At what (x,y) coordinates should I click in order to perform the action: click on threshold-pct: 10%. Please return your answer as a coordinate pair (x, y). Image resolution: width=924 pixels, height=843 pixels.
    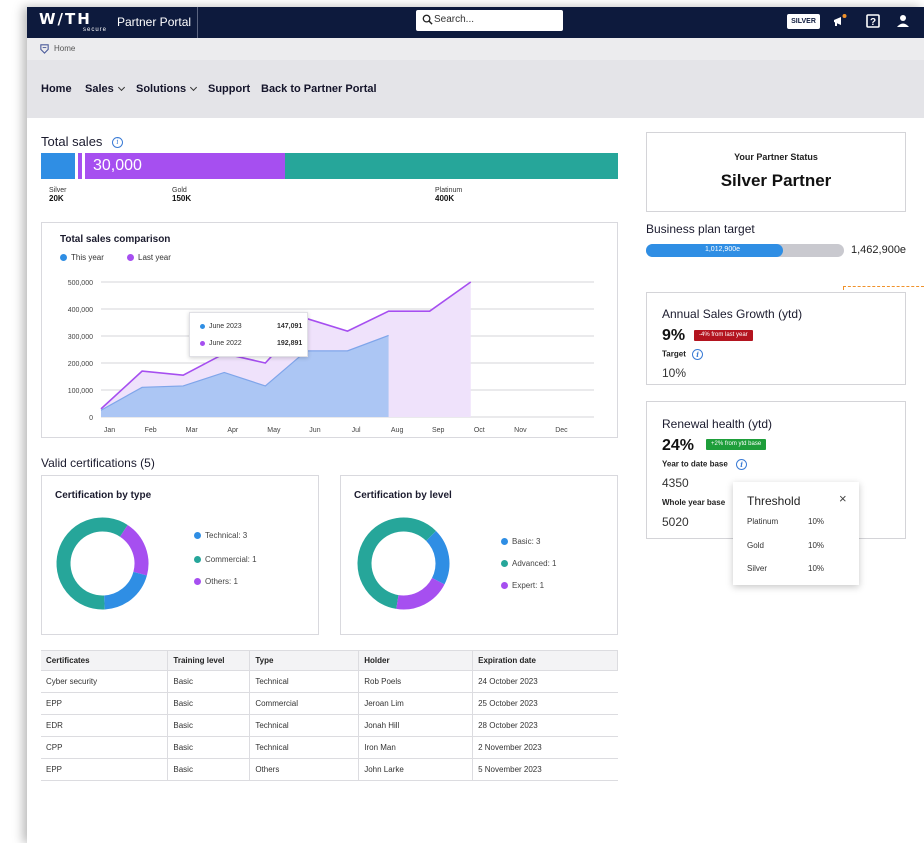
    Looking at the image, I should click on (816, 545).